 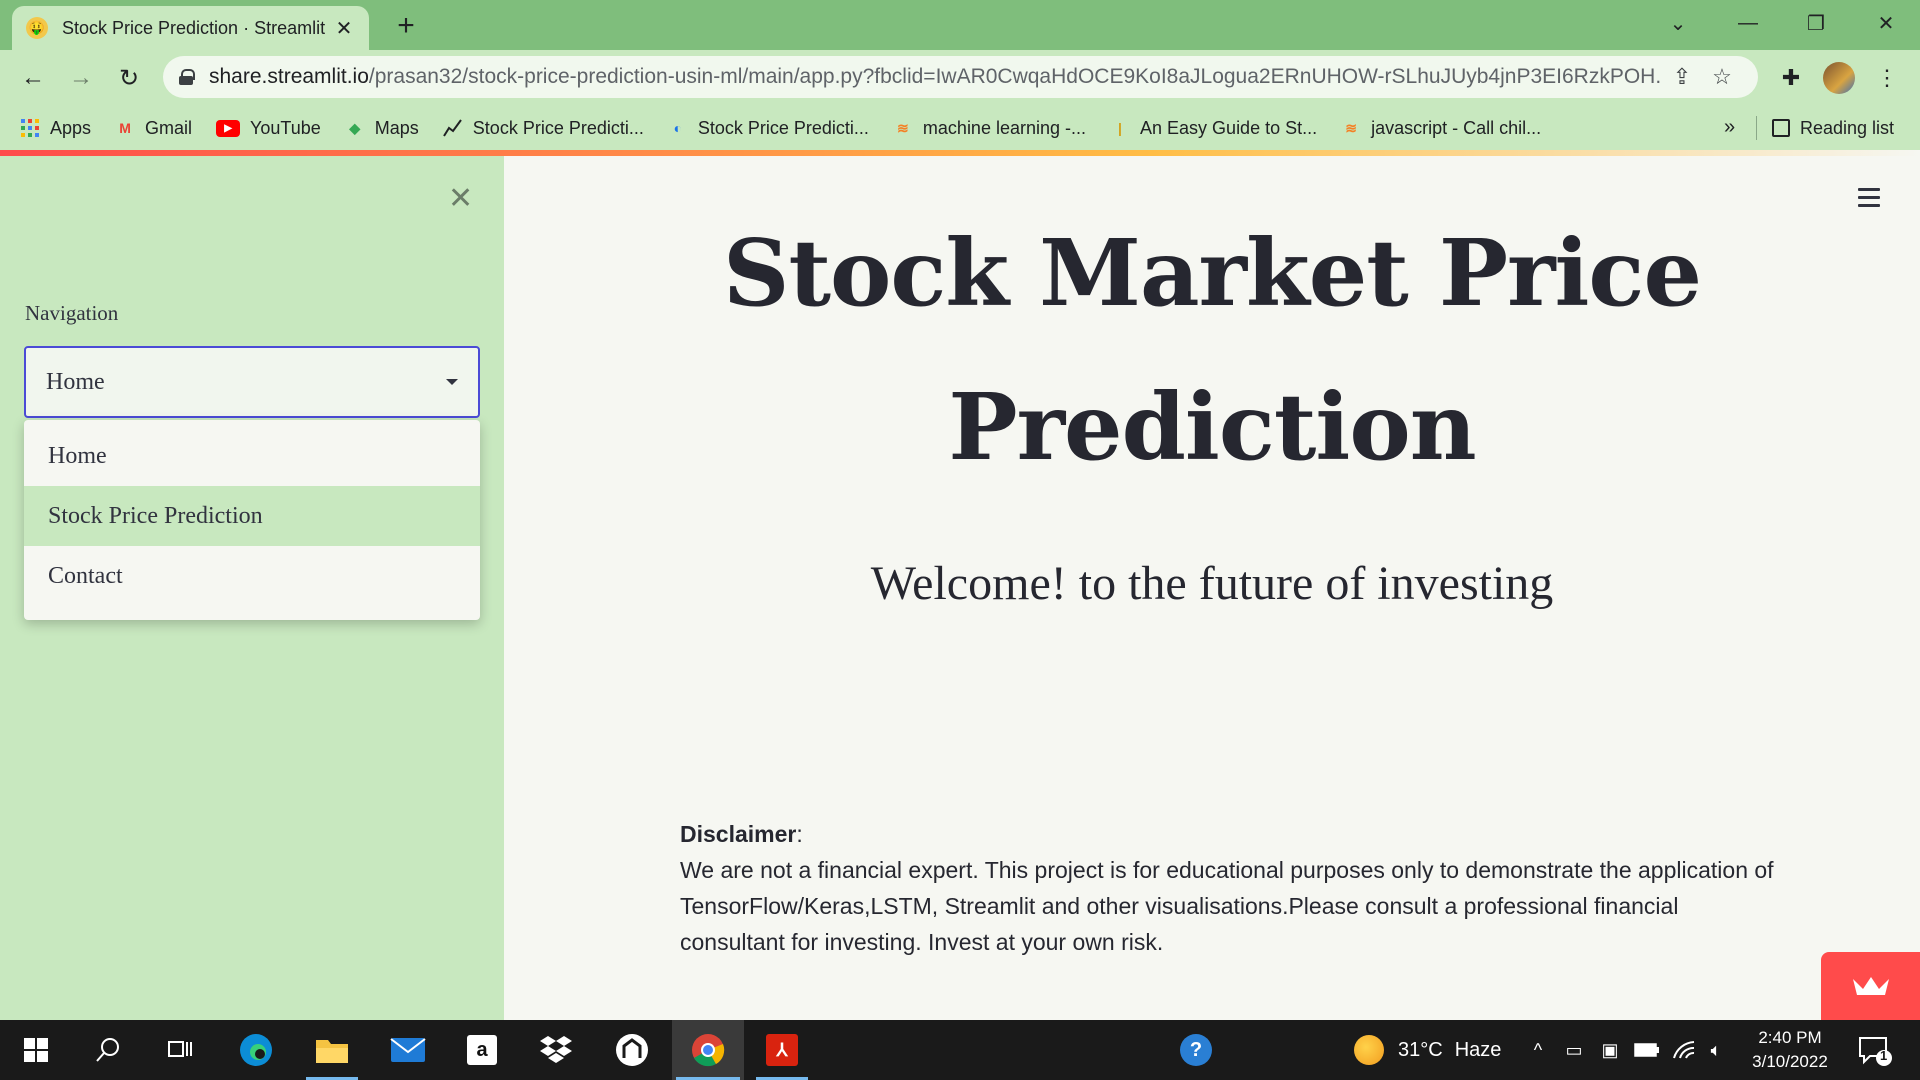 I want to click on bookmarks-divider, so click(x=1756, y=128).